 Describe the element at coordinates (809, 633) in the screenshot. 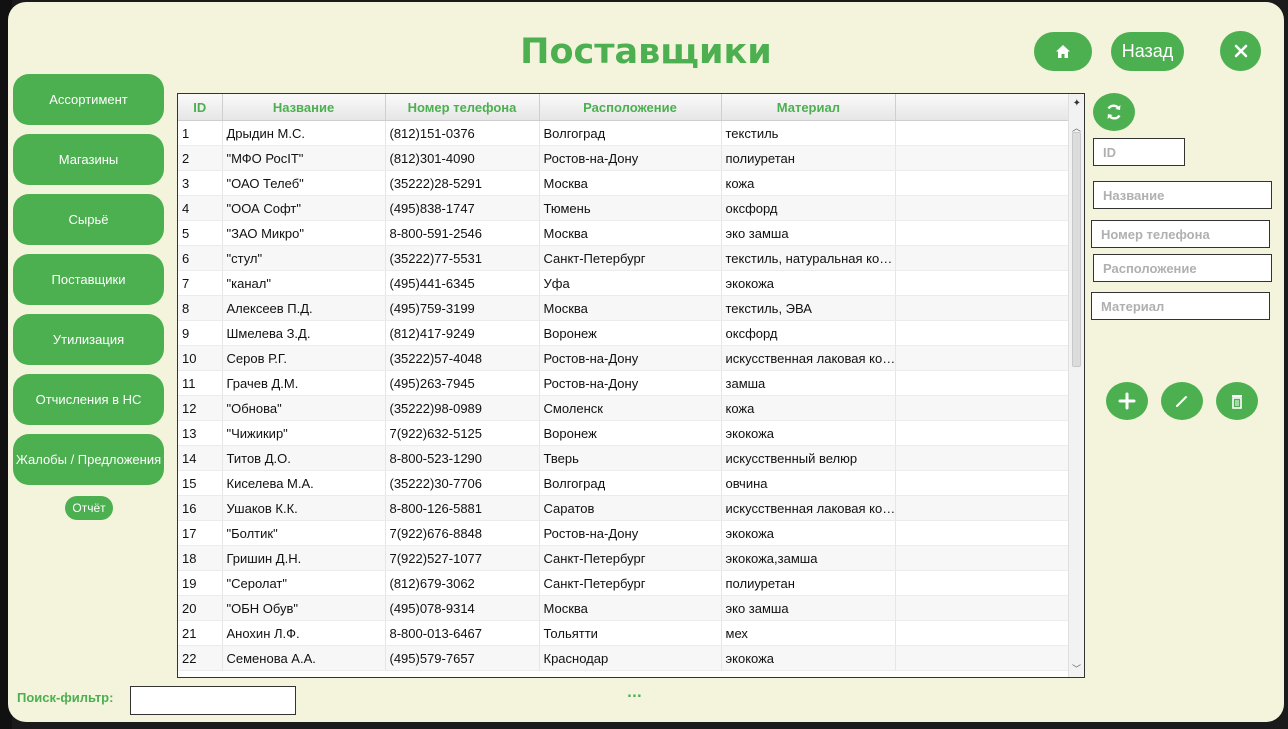

I see `cell-material: мех` at that location.